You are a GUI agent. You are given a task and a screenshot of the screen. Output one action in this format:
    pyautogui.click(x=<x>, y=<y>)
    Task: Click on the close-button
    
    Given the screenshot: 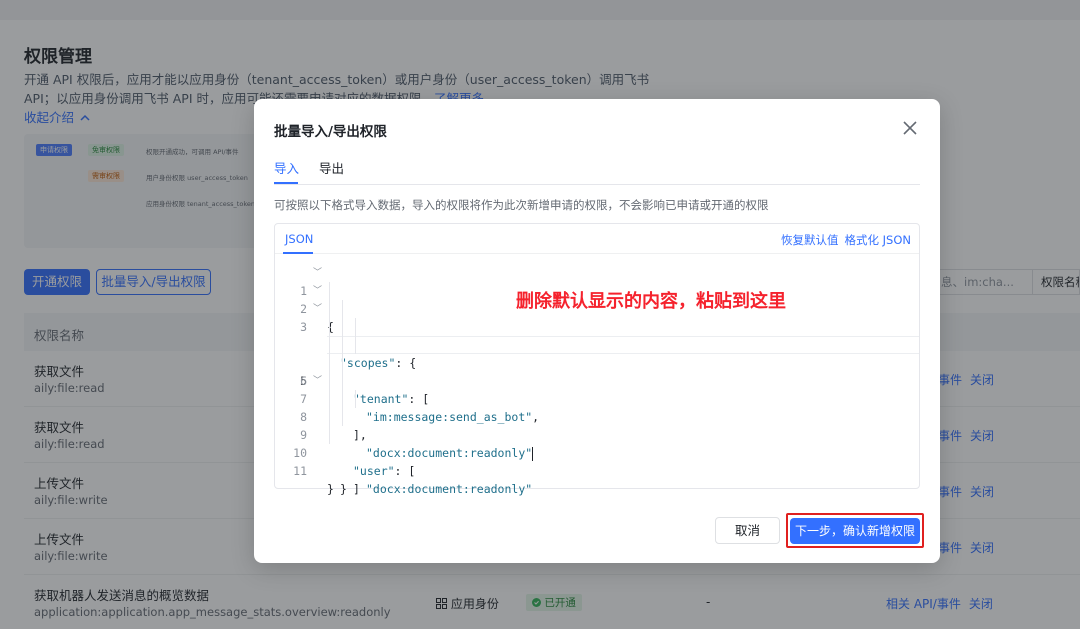 What is the action you would take?
    pyautogui.click(x=910, y=128)
    